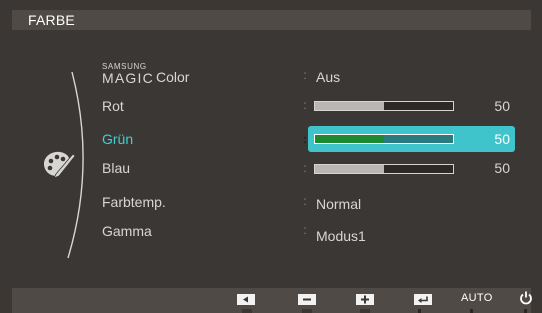 The height and width of the screenshot is (313, 542). I want to click on minus-icon, so click(307, 299).